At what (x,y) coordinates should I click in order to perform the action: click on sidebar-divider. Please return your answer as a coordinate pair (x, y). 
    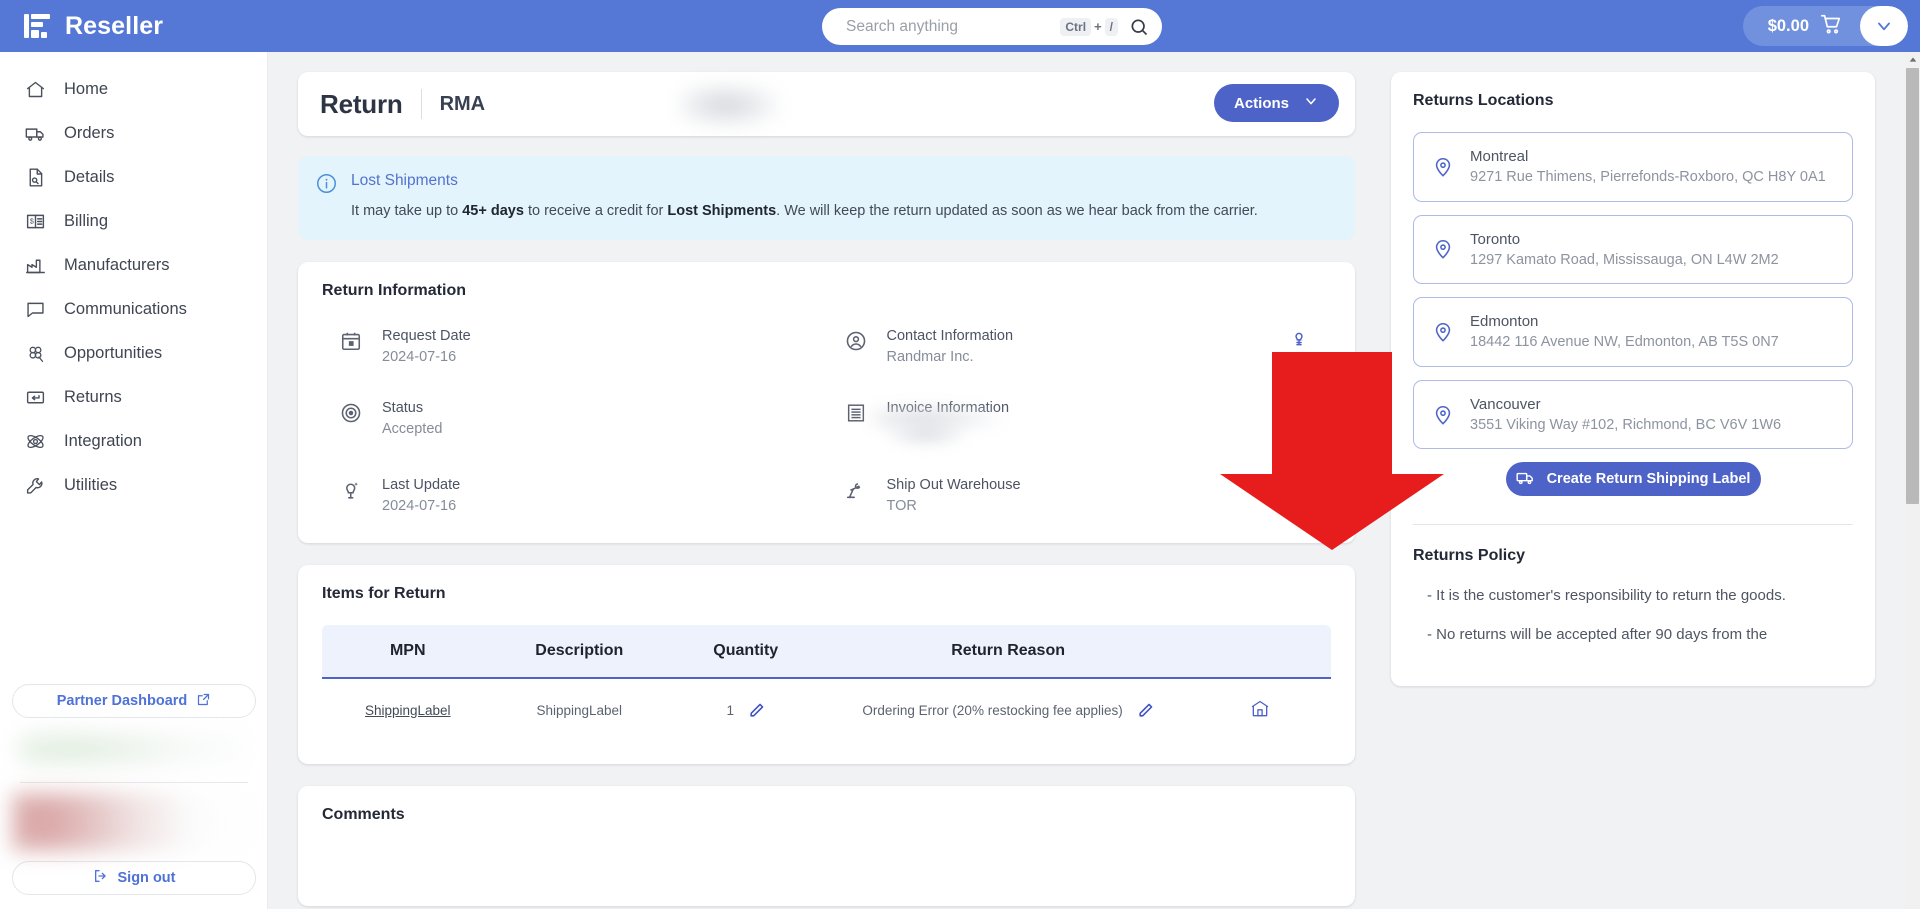
    Looking at the image, I should click on (134, 782).